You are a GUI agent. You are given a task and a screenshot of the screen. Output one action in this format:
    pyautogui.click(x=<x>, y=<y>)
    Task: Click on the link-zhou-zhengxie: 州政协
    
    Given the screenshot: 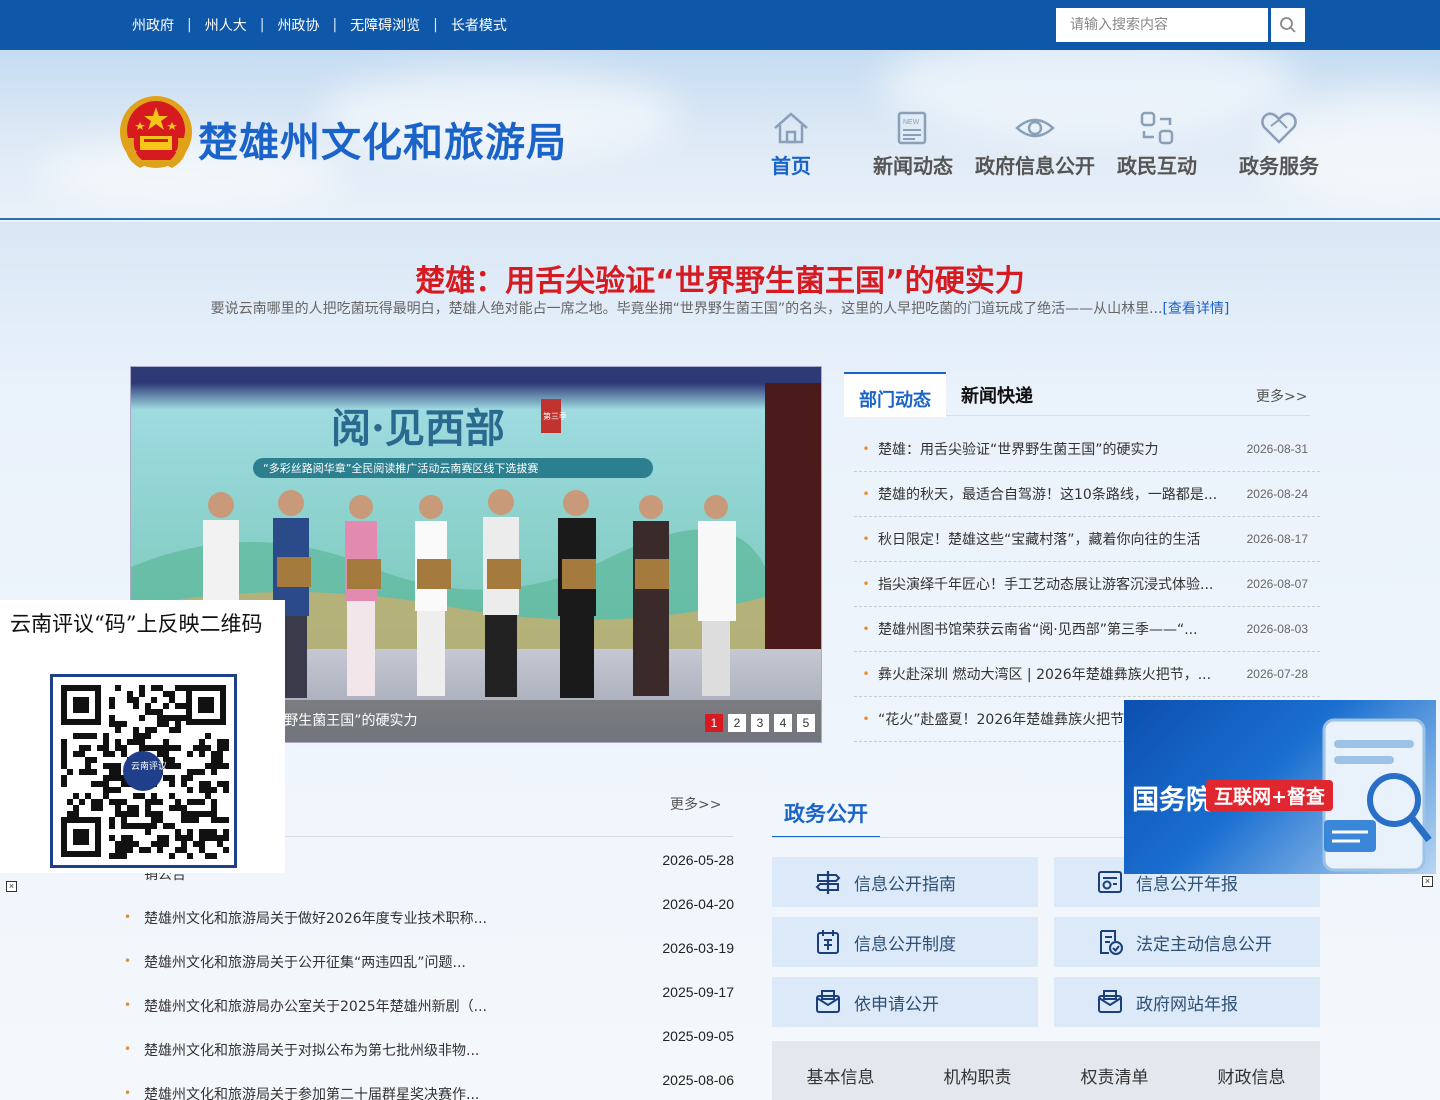 What is the action you would take?
    pyautogui.click(x=298, y=25)
    